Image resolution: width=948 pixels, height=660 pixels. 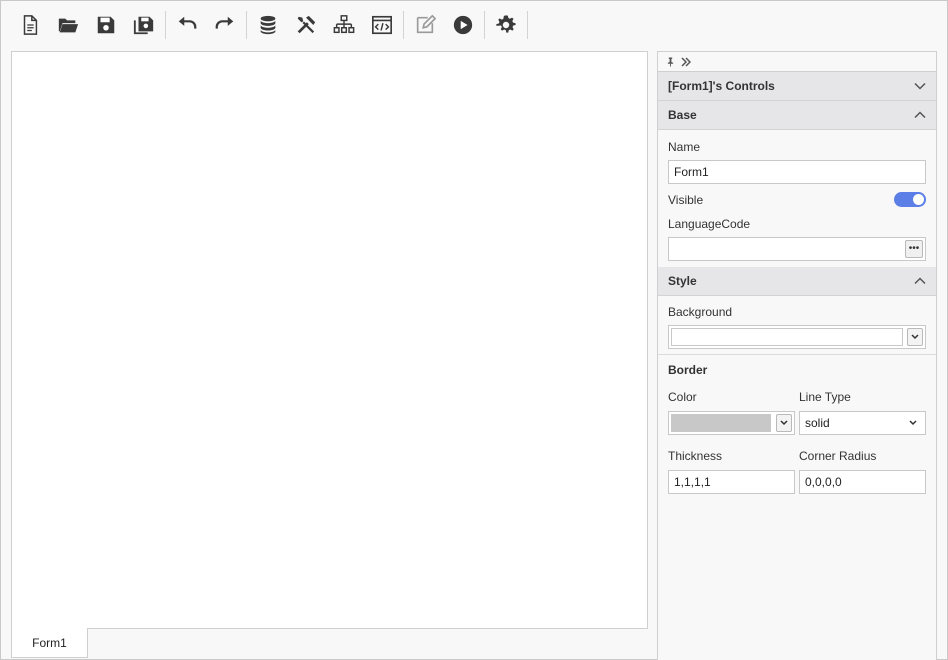 I want to click on corner-radius-label: Corner Radius, so click(x=838, y=456).